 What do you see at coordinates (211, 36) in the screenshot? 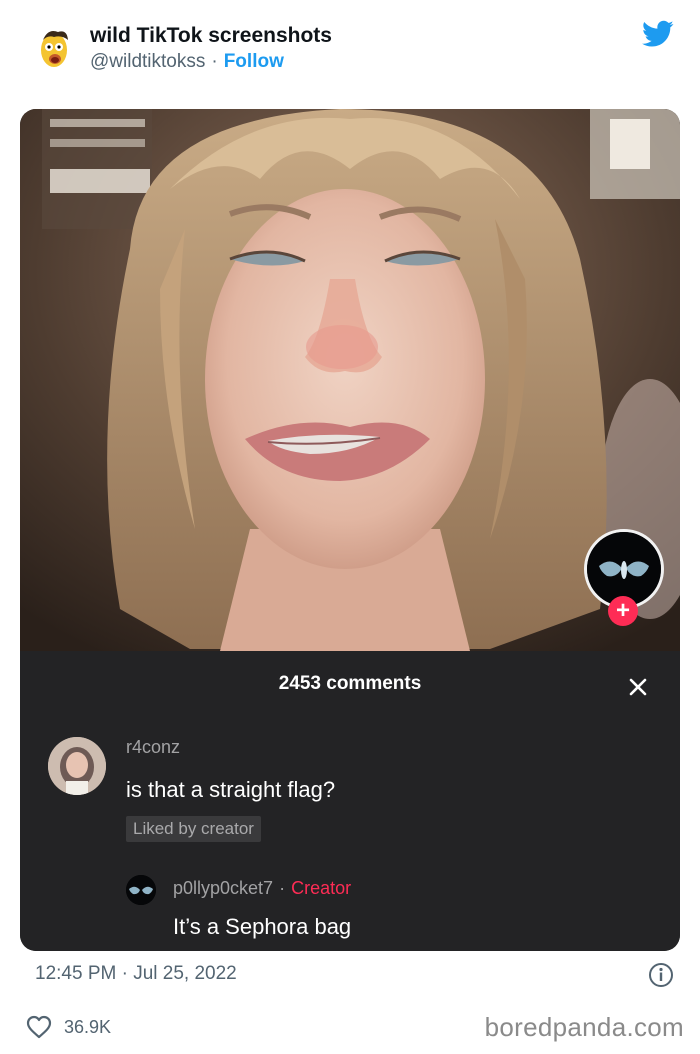
I see `account-name: wild TikTok screenshots` at bounding box center [211, 36].